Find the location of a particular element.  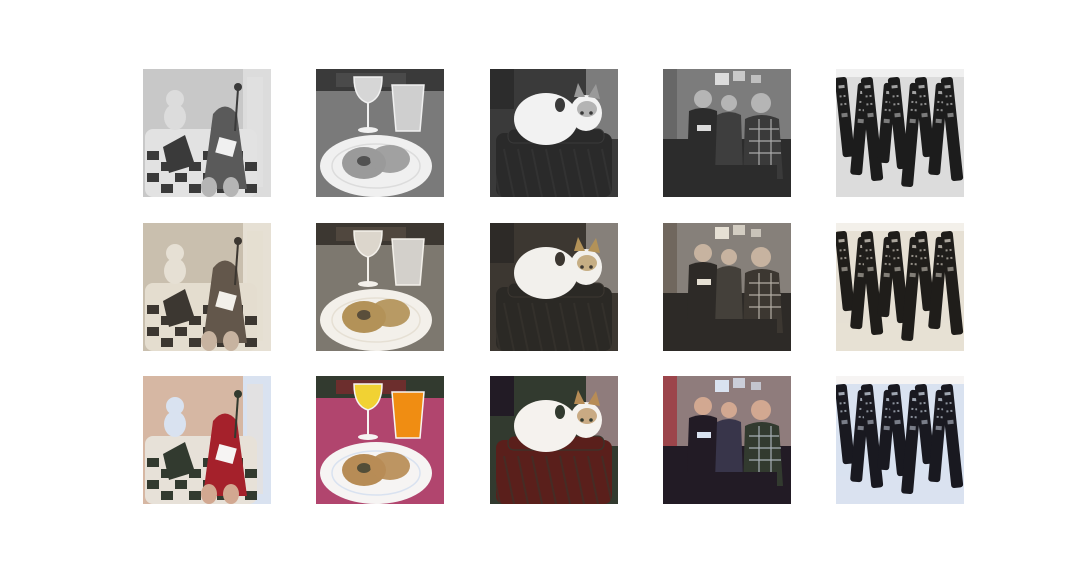

remote-controls-grayscale-image is located at coordinates (900, 133).